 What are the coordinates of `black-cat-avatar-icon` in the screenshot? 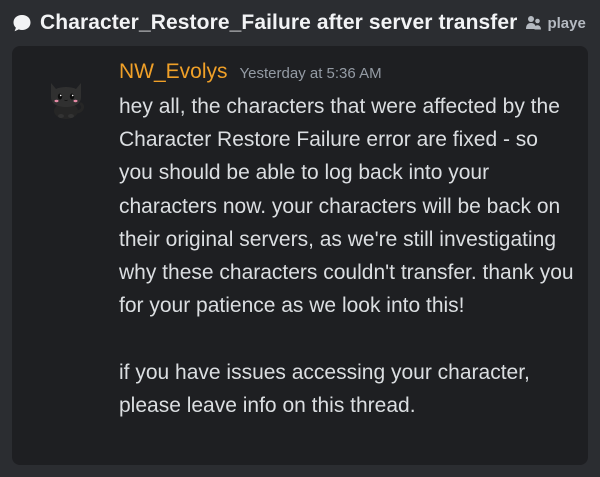 It's located at (68, 101).